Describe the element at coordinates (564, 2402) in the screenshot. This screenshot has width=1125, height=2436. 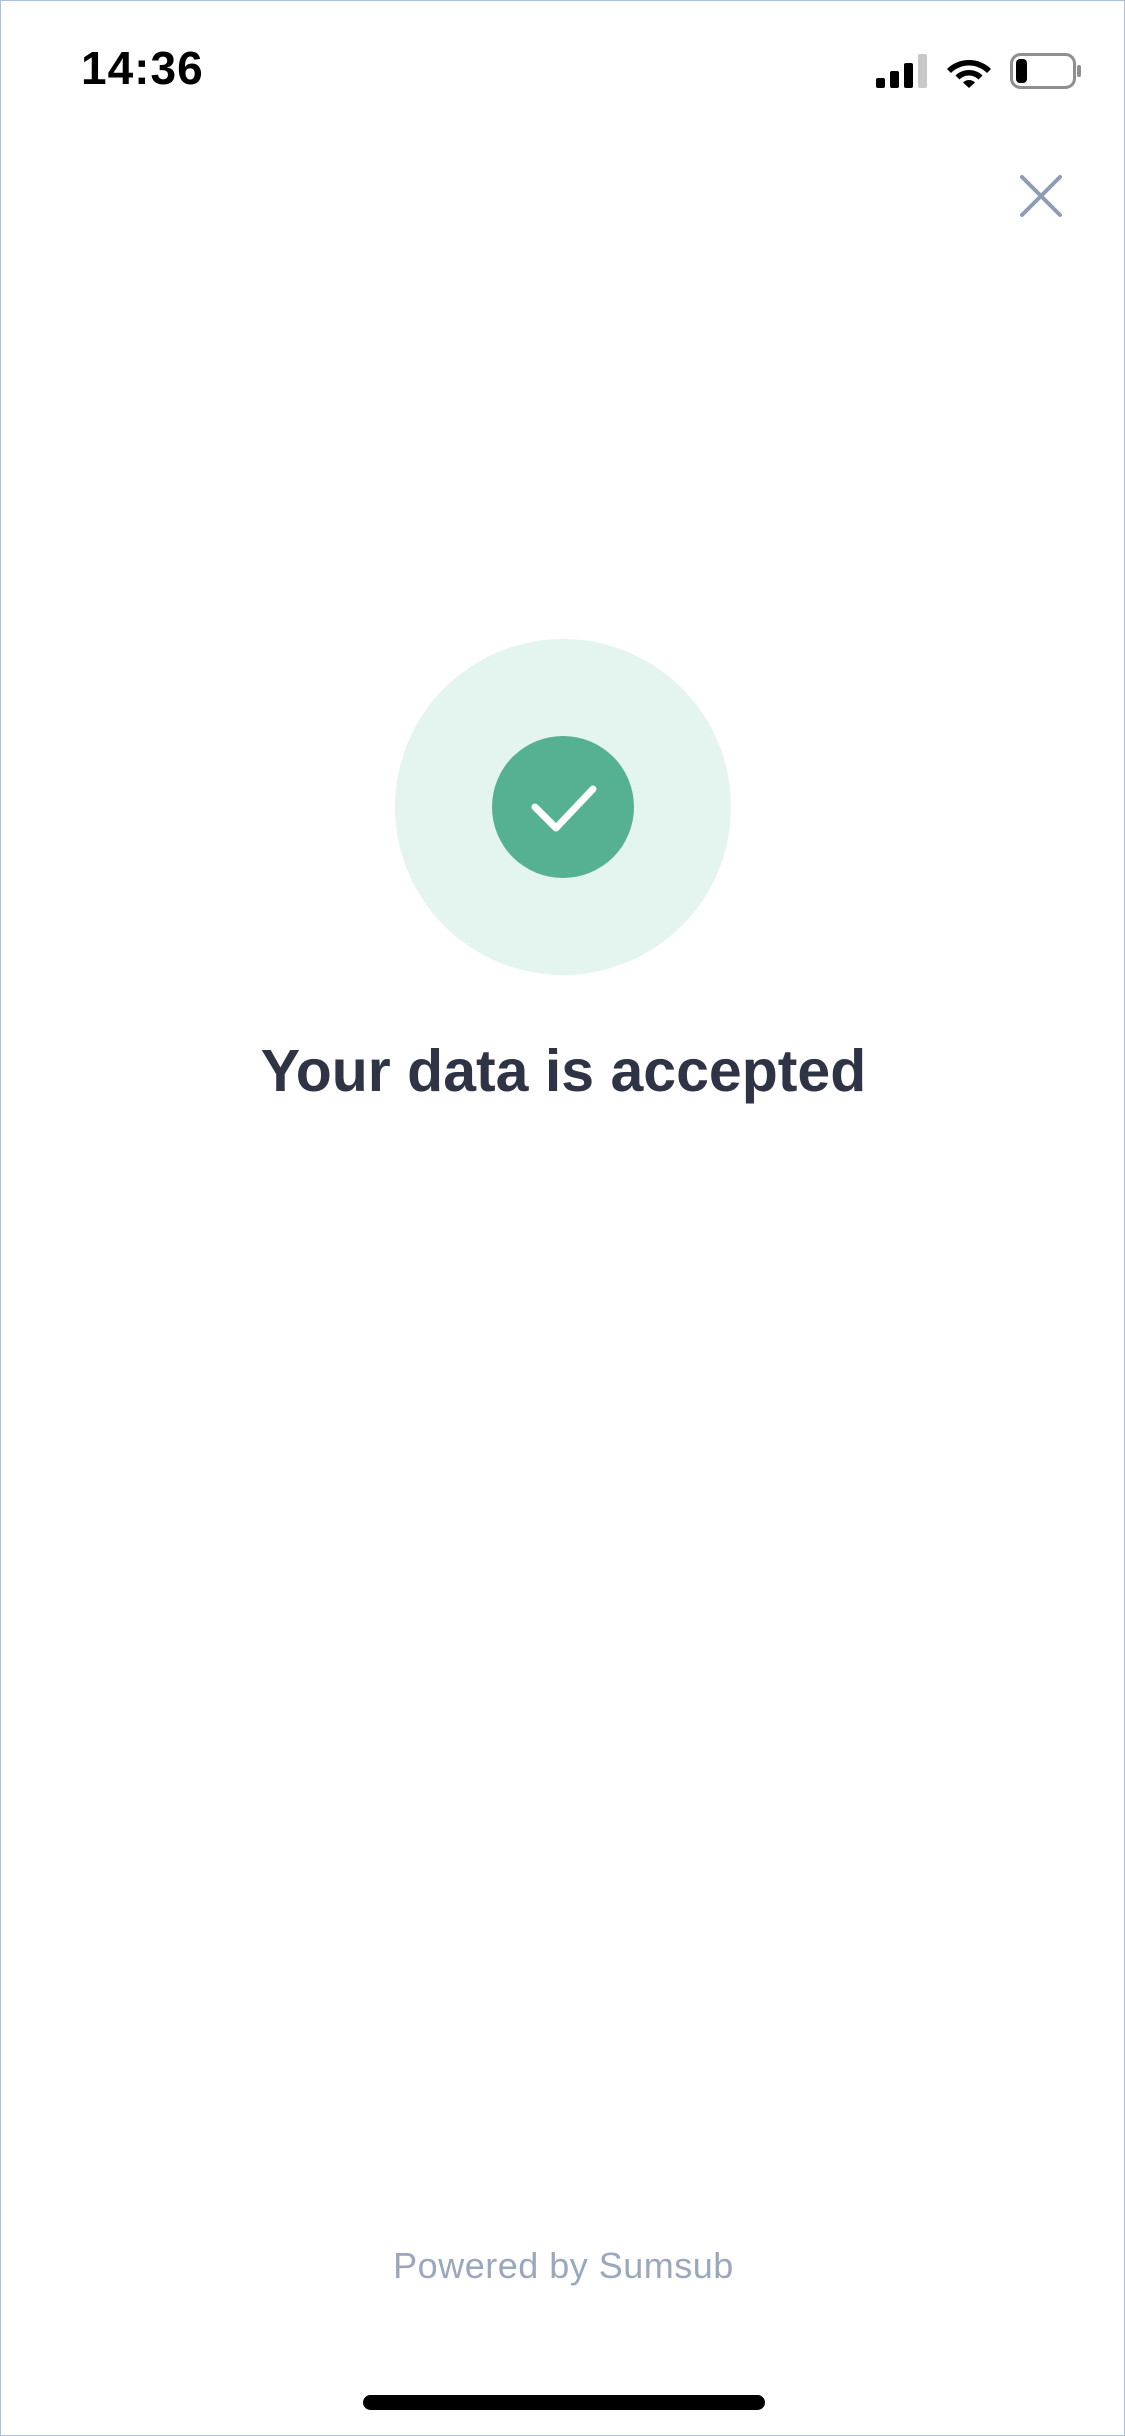
I see `home-indicator` at that location.